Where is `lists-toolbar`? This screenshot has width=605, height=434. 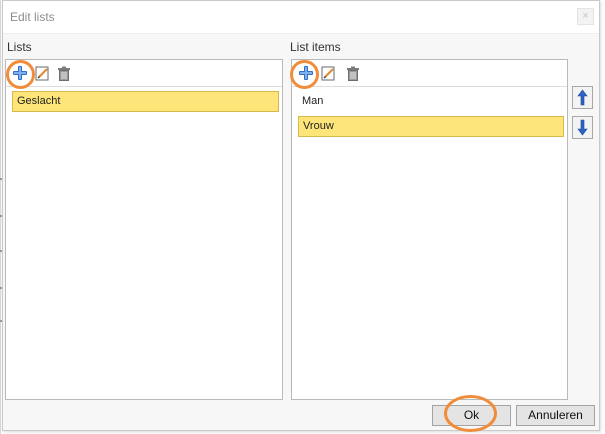
lists-toolbar is located at coordinates (144, 73).